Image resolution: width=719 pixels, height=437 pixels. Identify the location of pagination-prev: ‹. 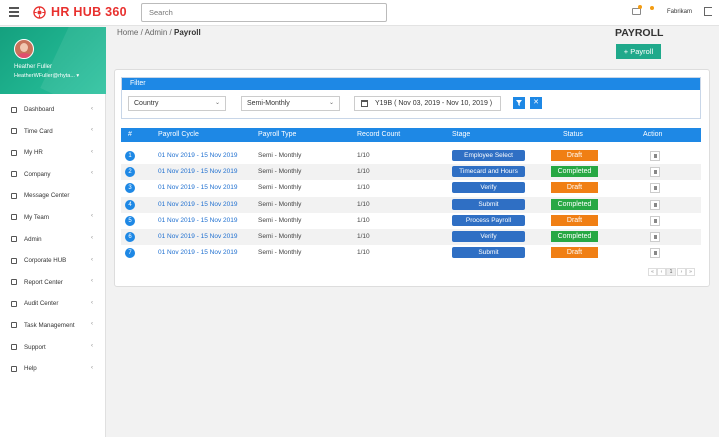
(661, 272).